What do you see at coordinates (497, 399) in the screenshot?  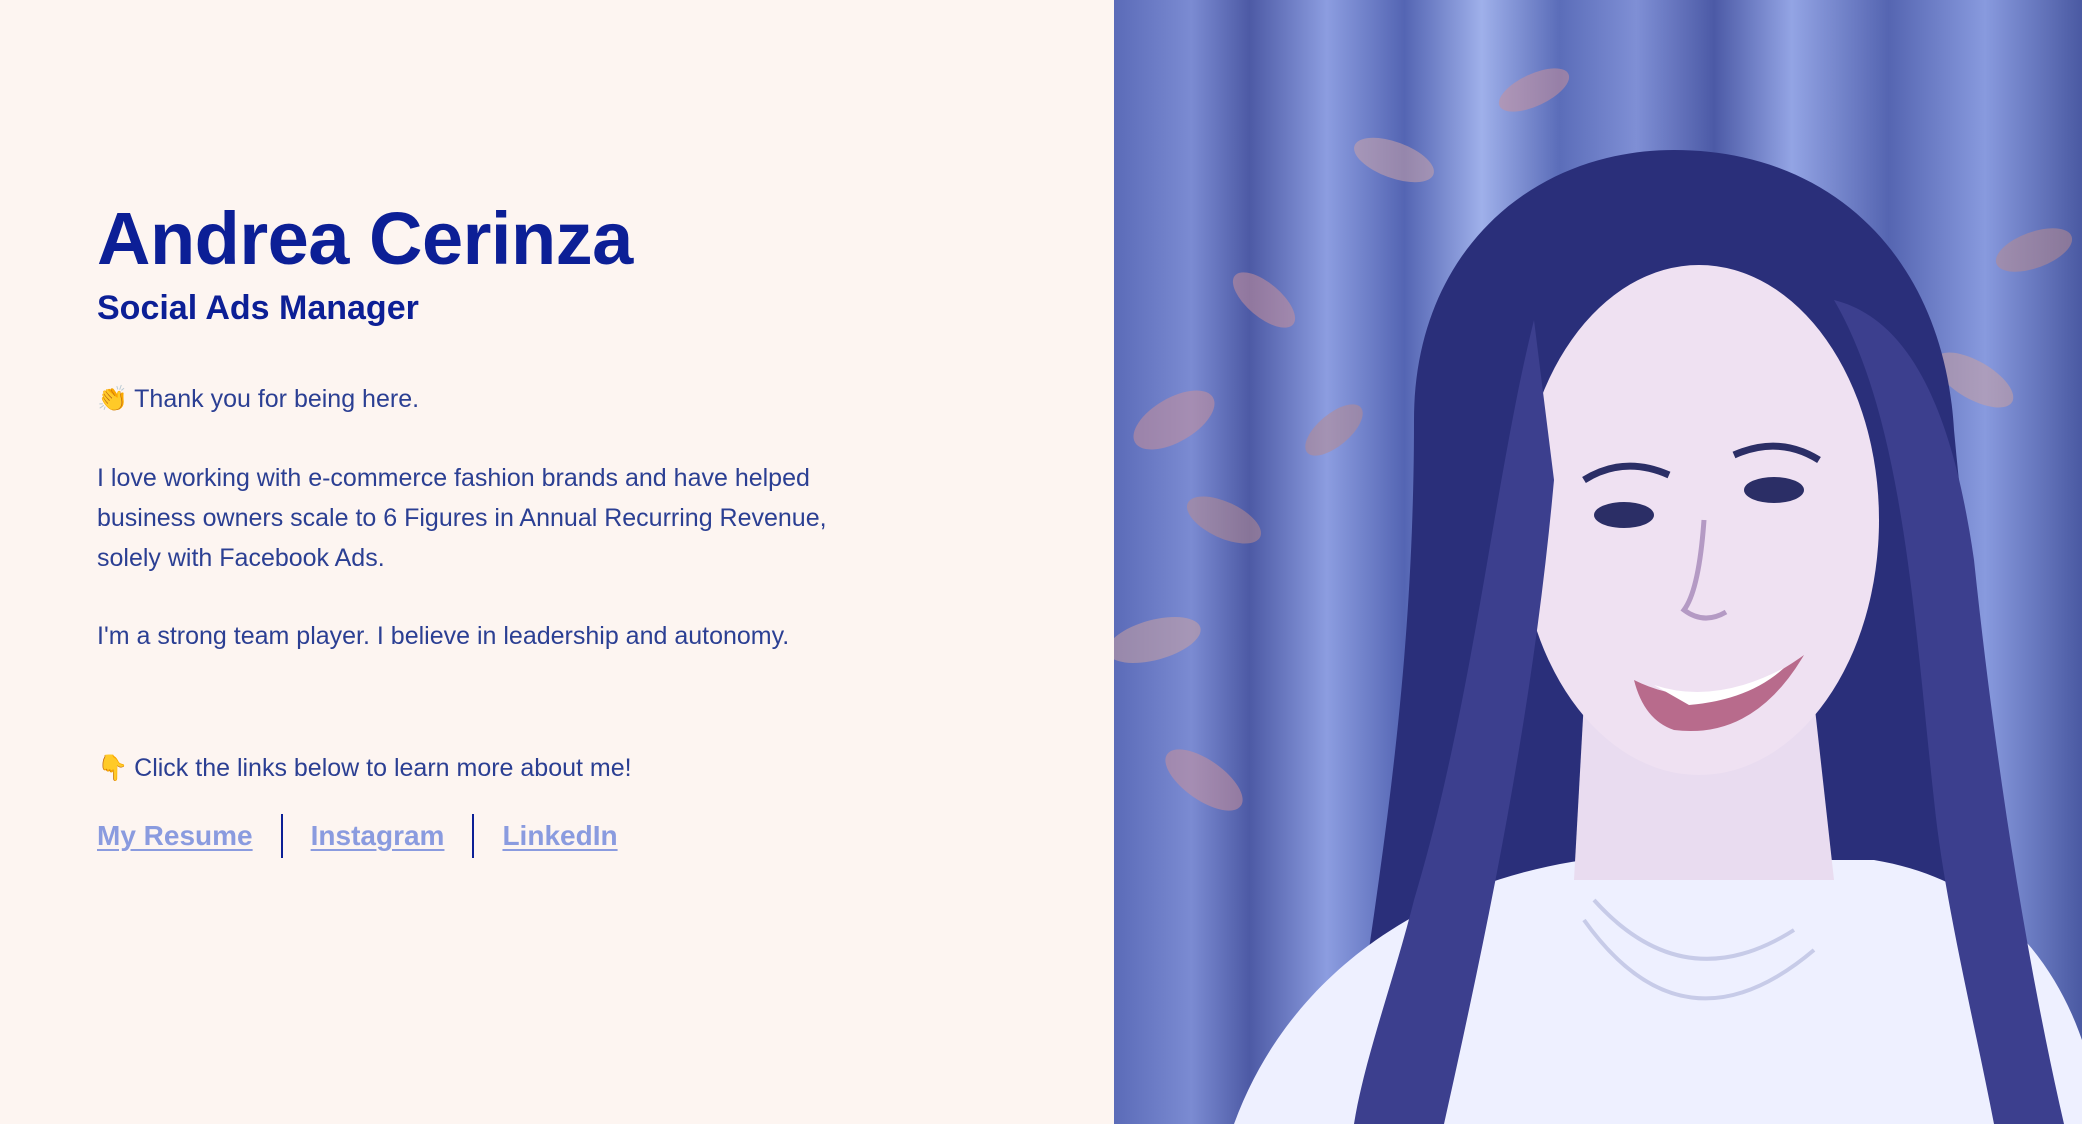 I see `greeting-line: 👏 Thank you for being here.` at bounding box center [497, 399].